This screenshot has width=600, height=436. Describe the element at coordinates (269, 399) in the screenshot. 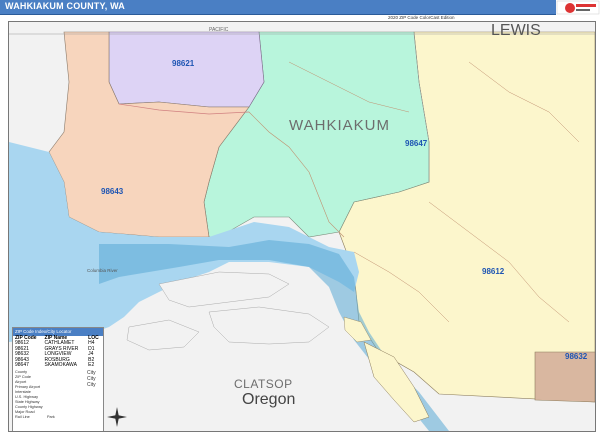

I see `state-label-oregon: Oregon` at that location.